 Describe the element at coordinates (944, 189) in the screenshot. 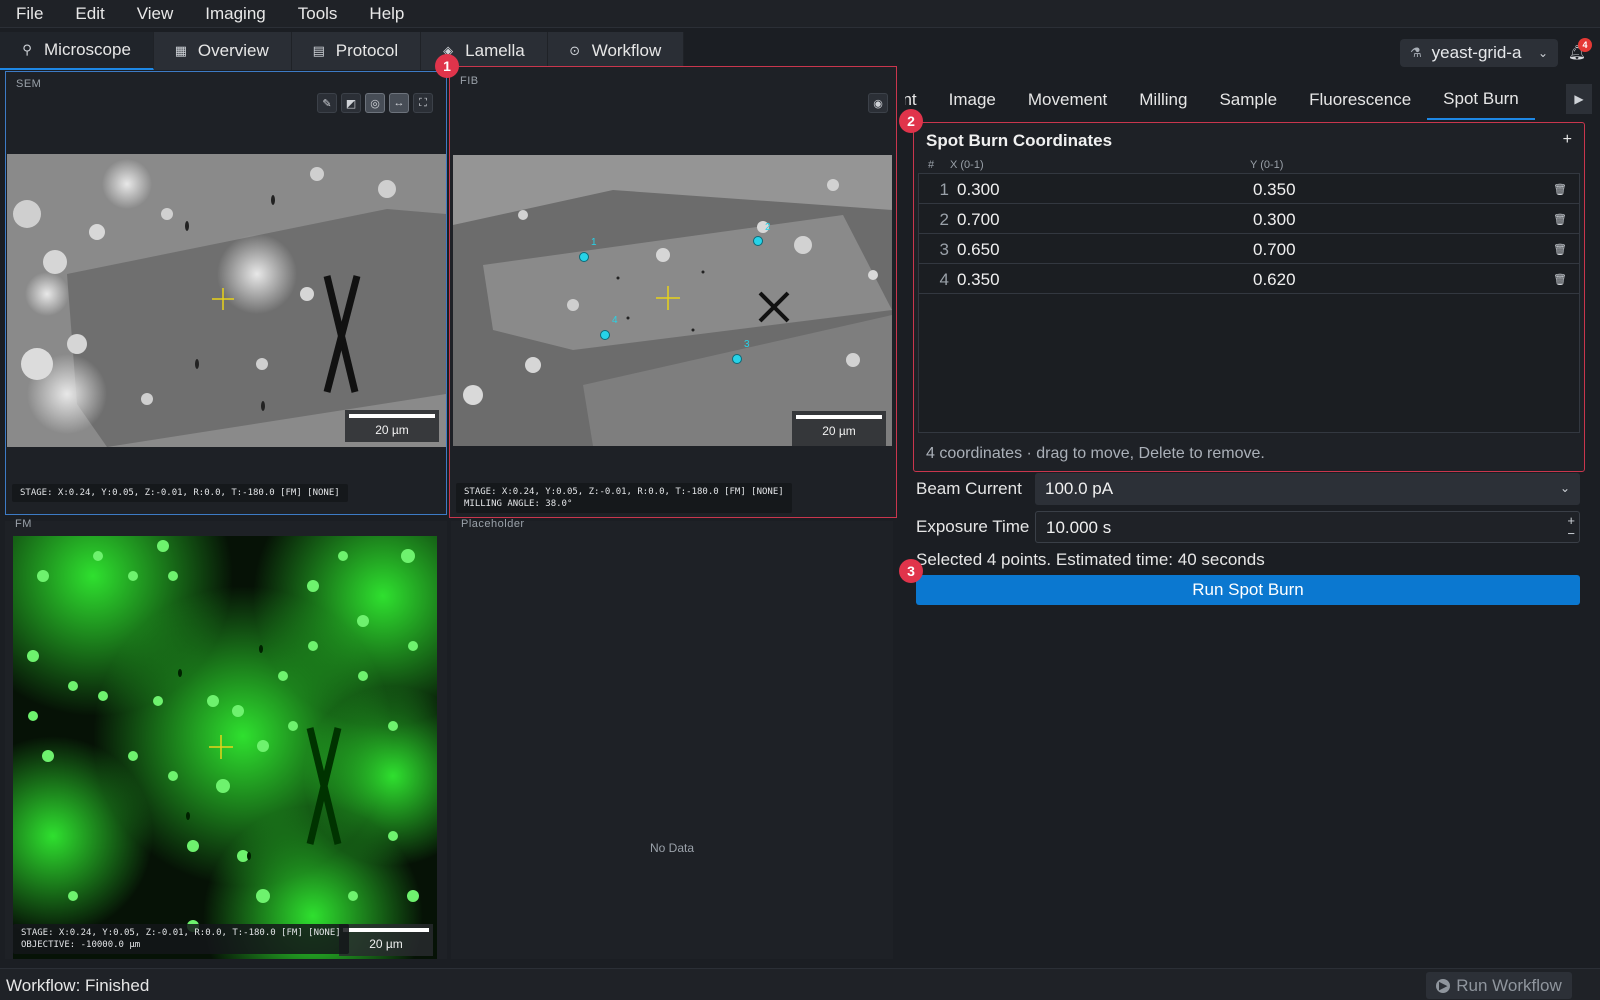

I see `row-index: 1` at that location.